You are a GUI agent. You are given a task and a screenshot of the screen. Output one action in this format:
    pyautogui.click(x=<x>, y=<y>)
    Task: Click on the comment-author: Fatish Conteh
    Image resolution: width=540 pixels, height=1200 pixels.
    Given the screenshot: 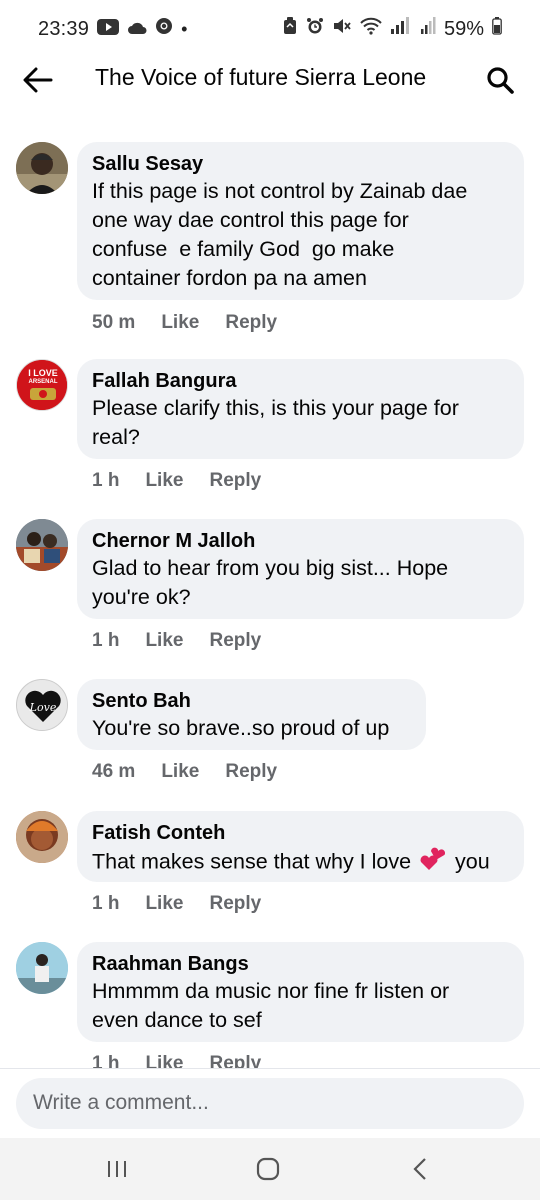 What is the action you would take?
    pyautogui.click(x=300, y=833)
    